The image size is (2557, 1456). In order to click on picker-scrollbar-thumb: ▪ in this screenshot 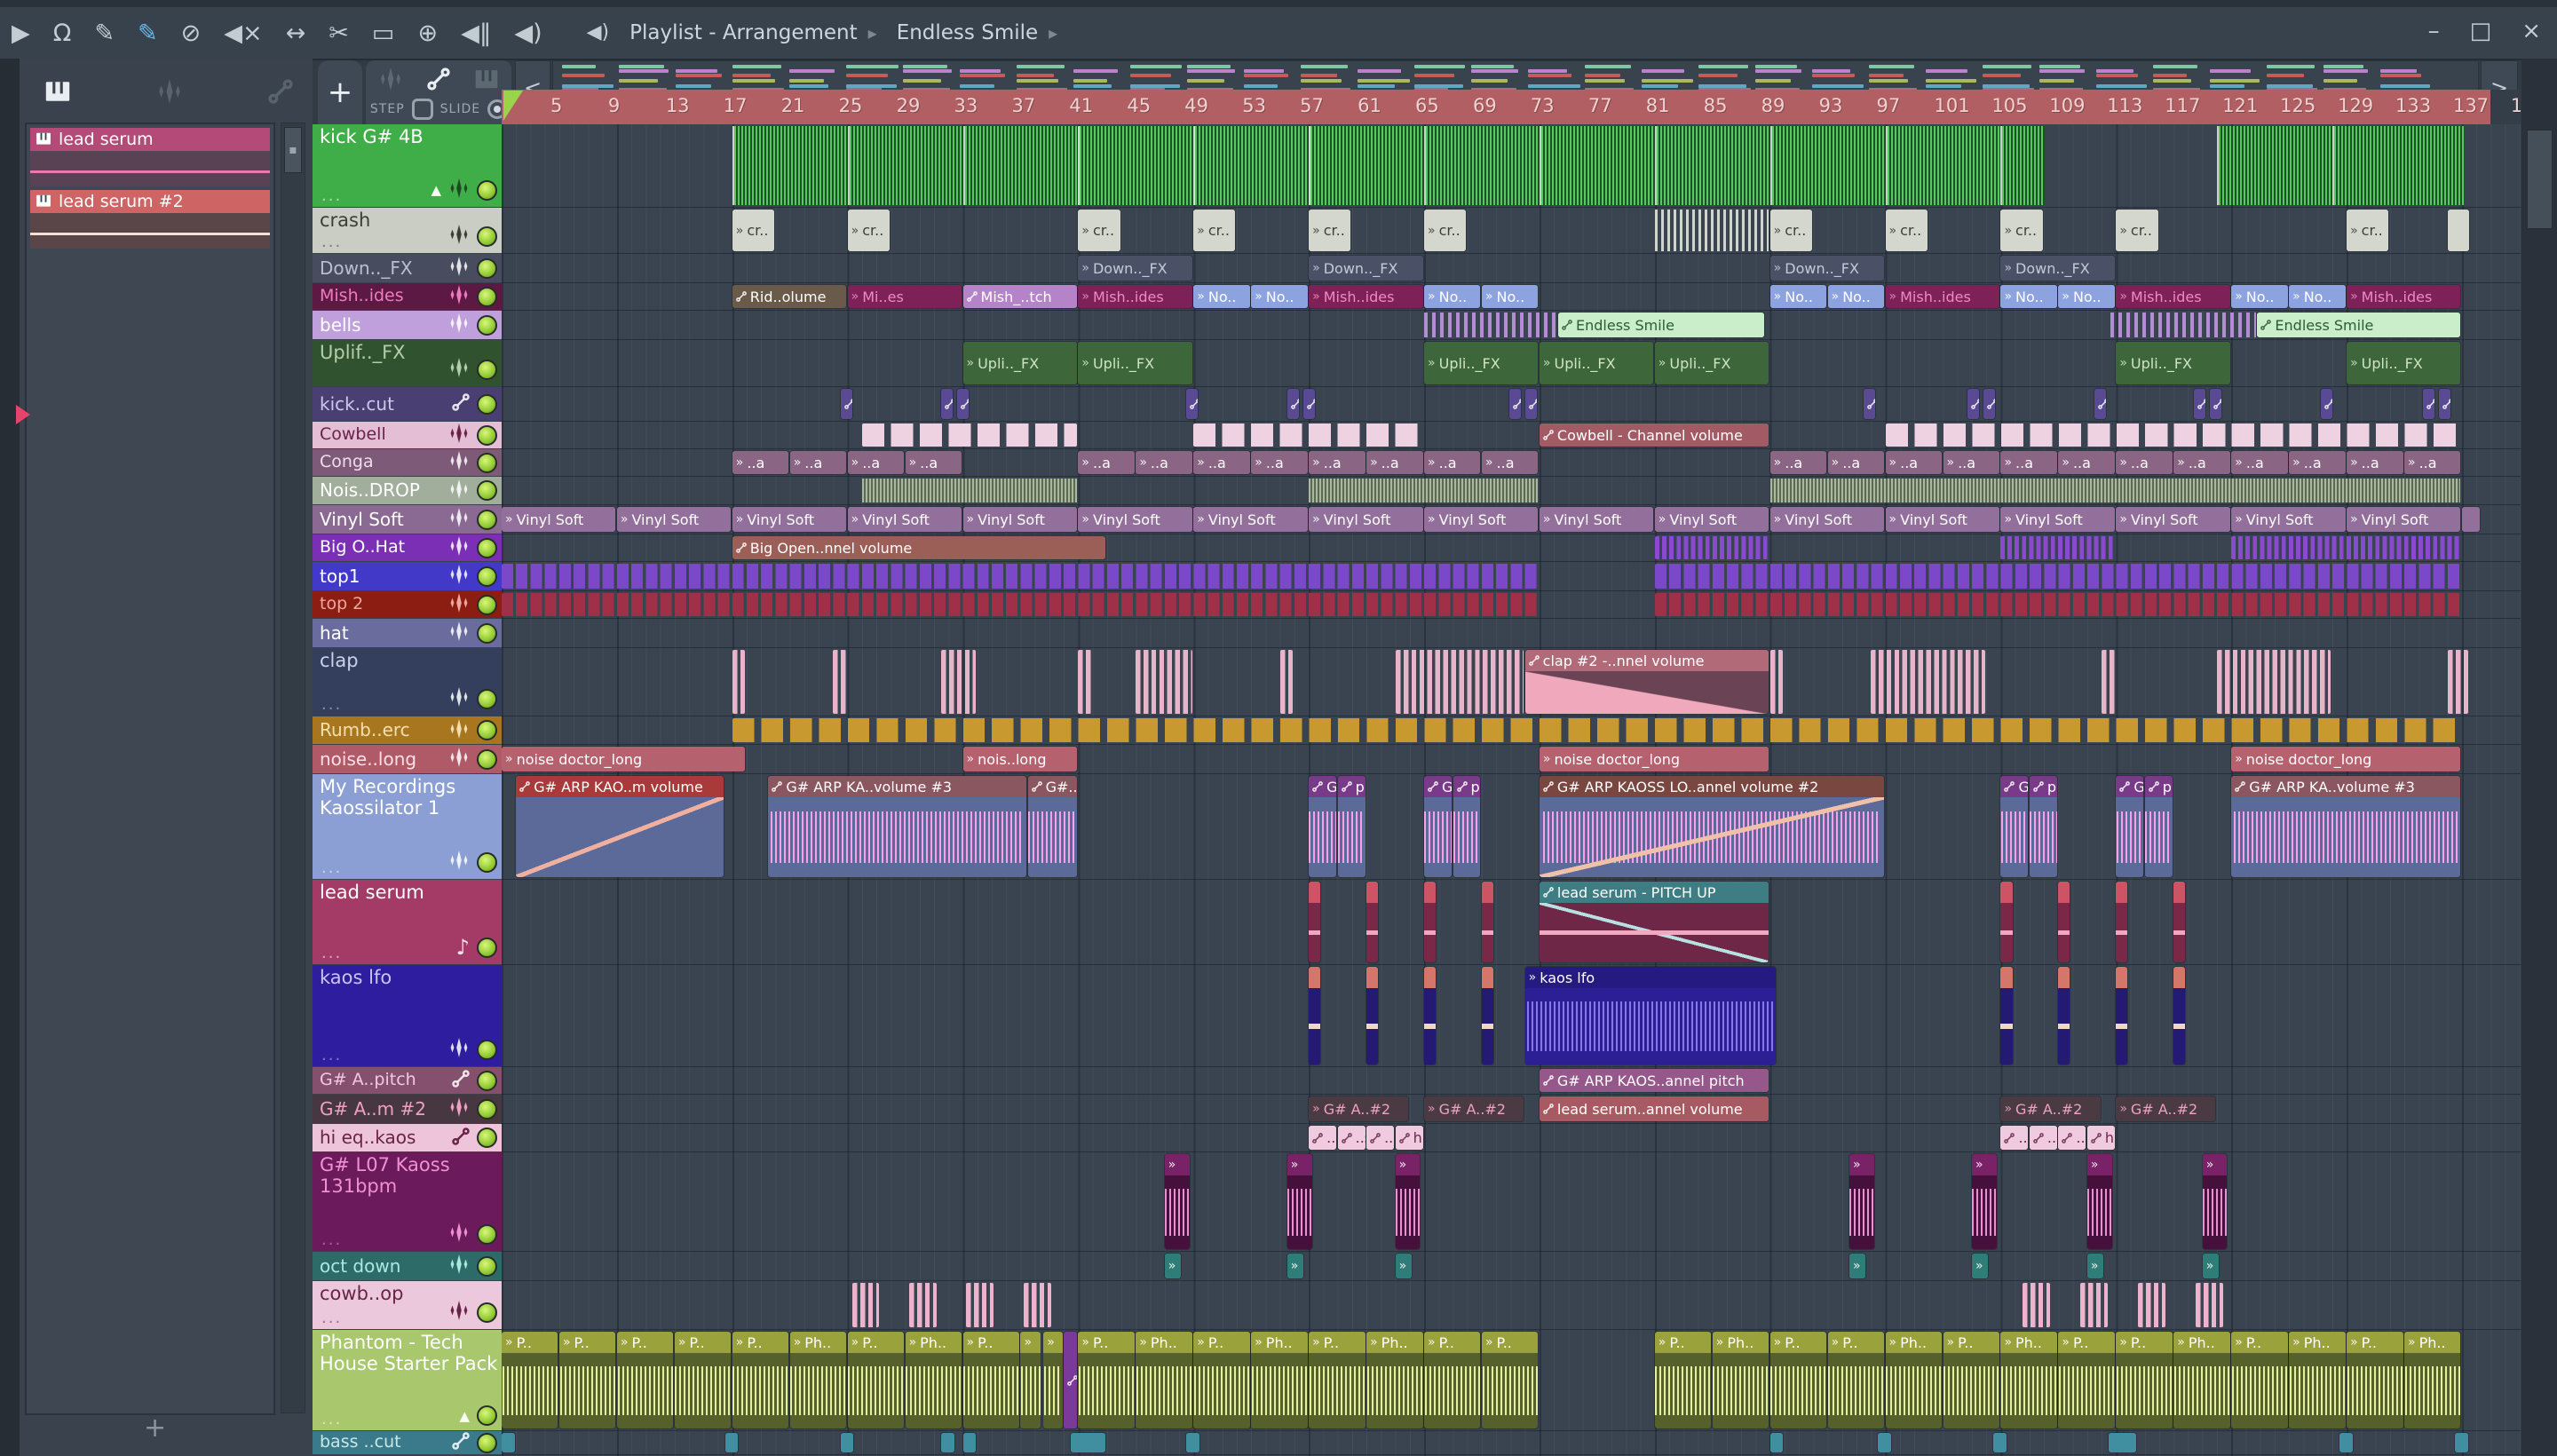, I will do `click(293, 150)`.